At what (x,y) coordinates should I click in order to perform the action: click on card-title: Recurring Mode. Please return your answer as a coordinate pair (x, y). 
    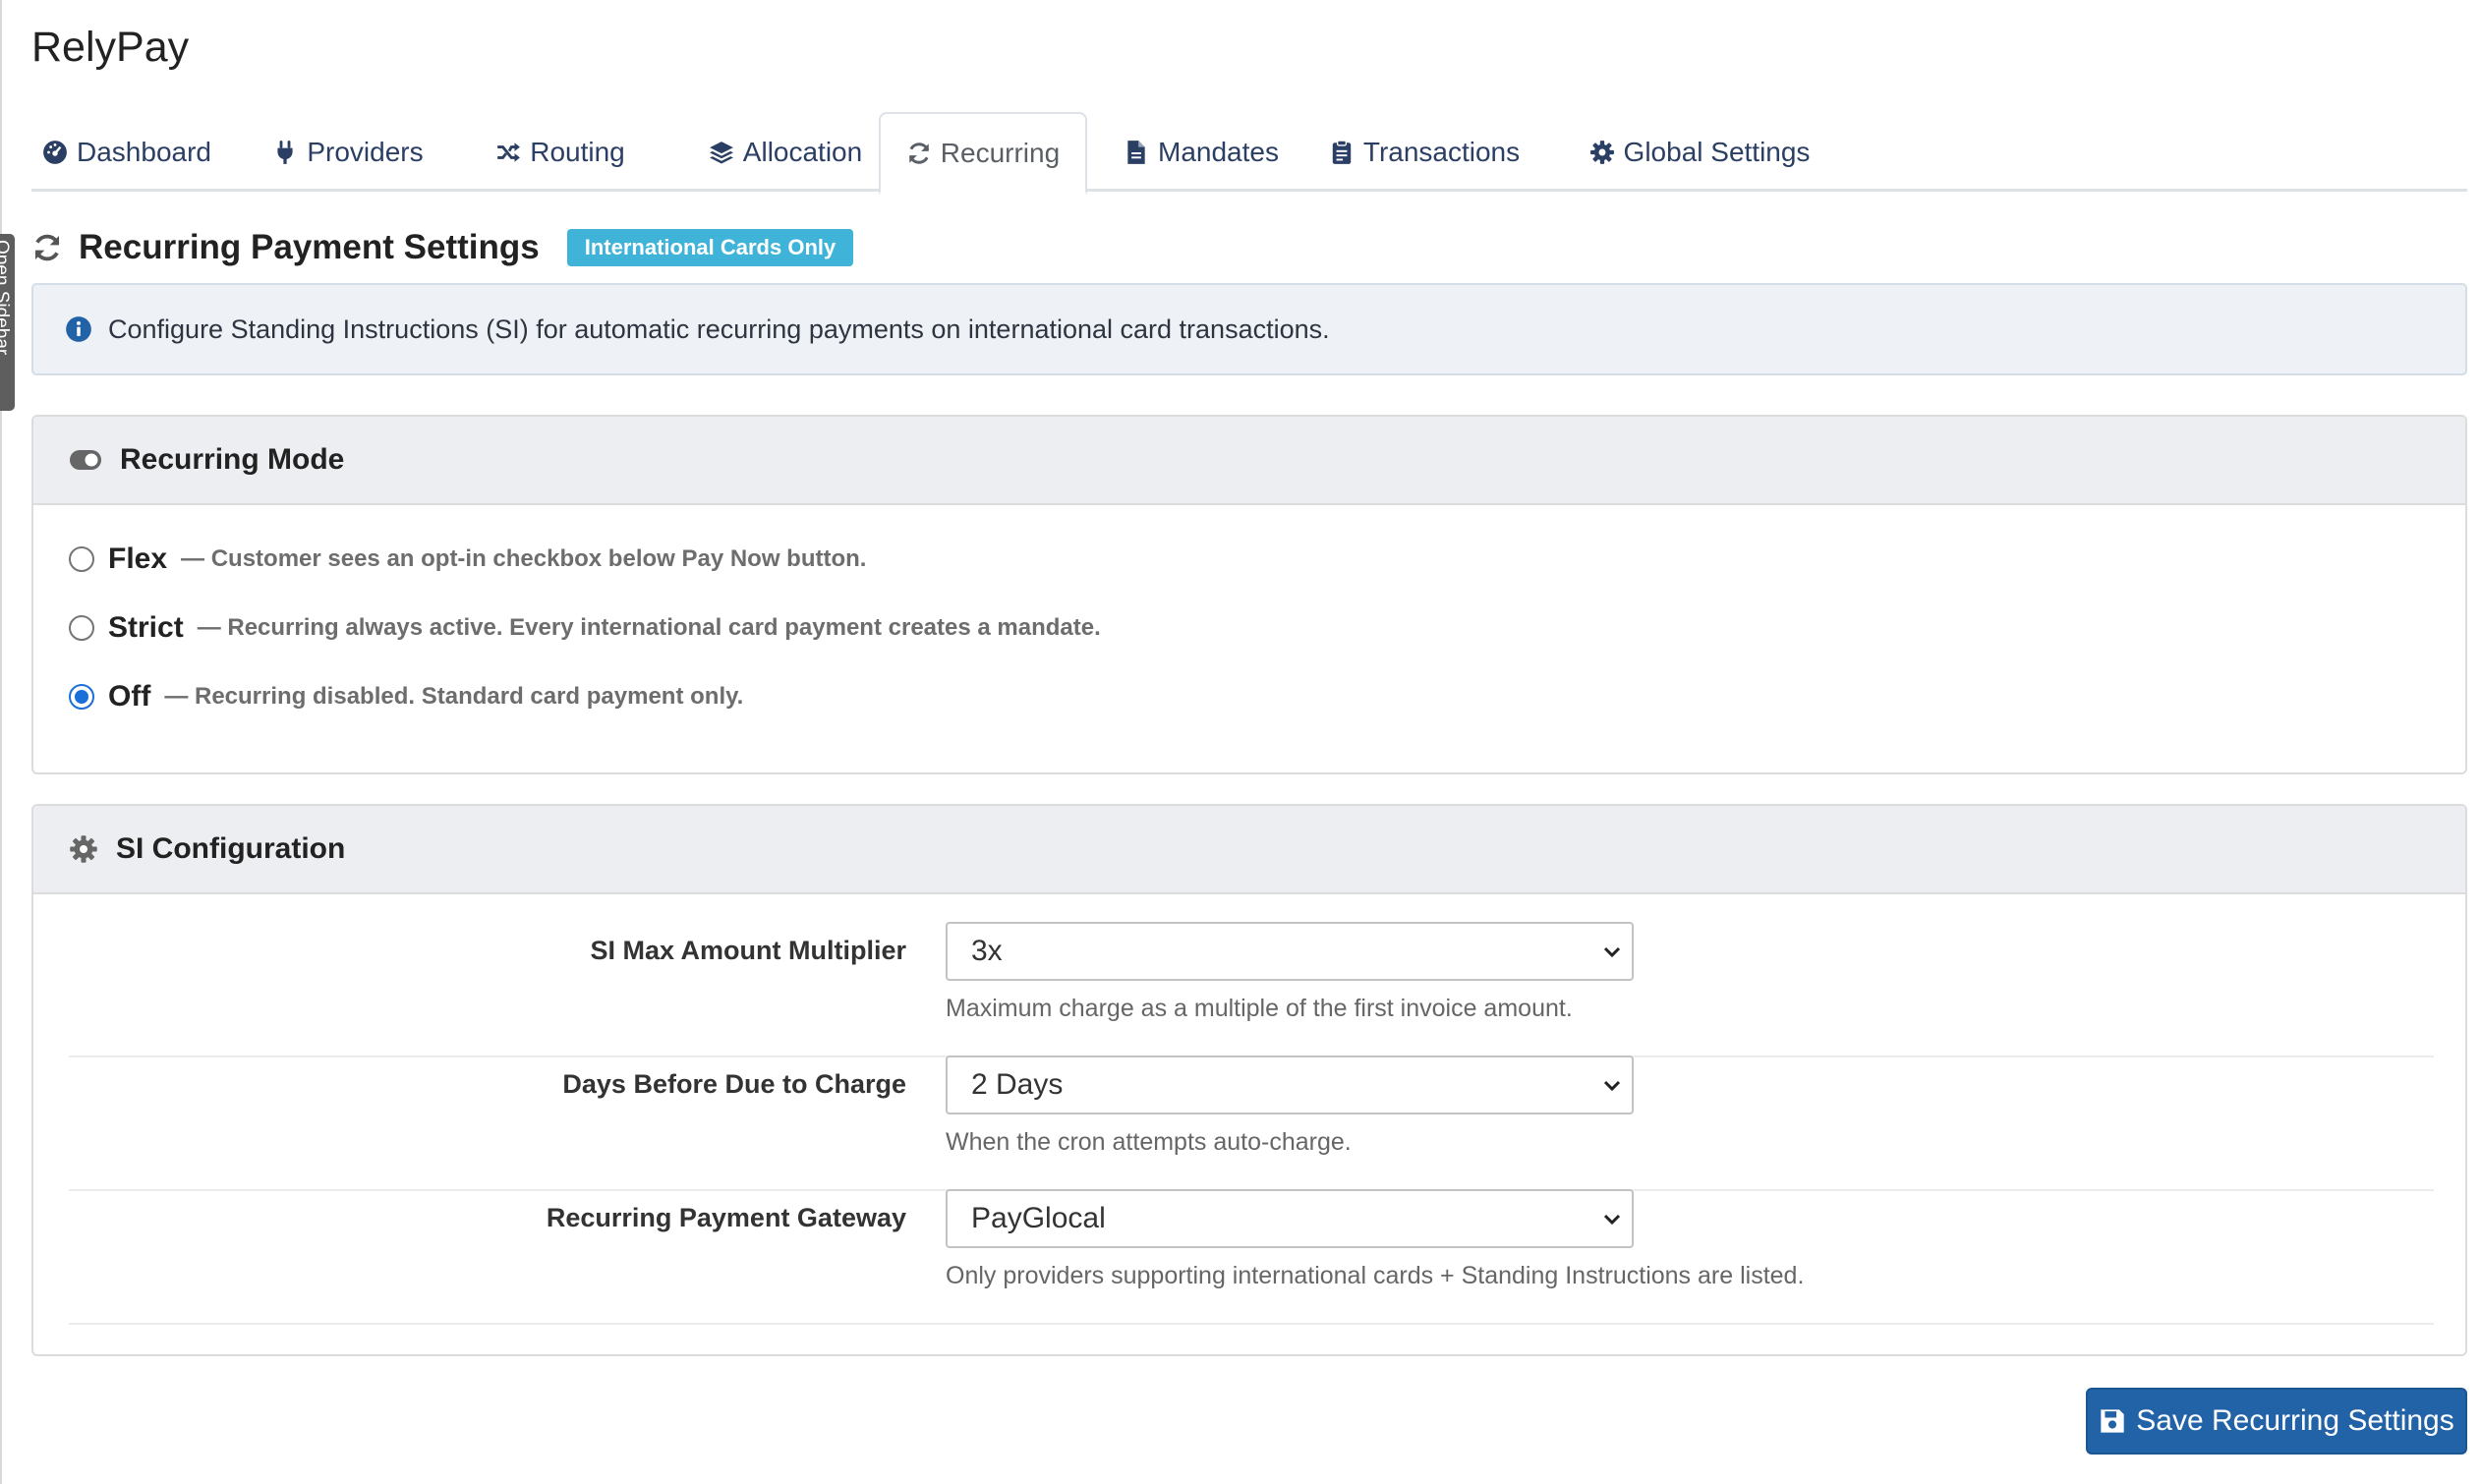
    Looking at the image, I should click on (232, 459).